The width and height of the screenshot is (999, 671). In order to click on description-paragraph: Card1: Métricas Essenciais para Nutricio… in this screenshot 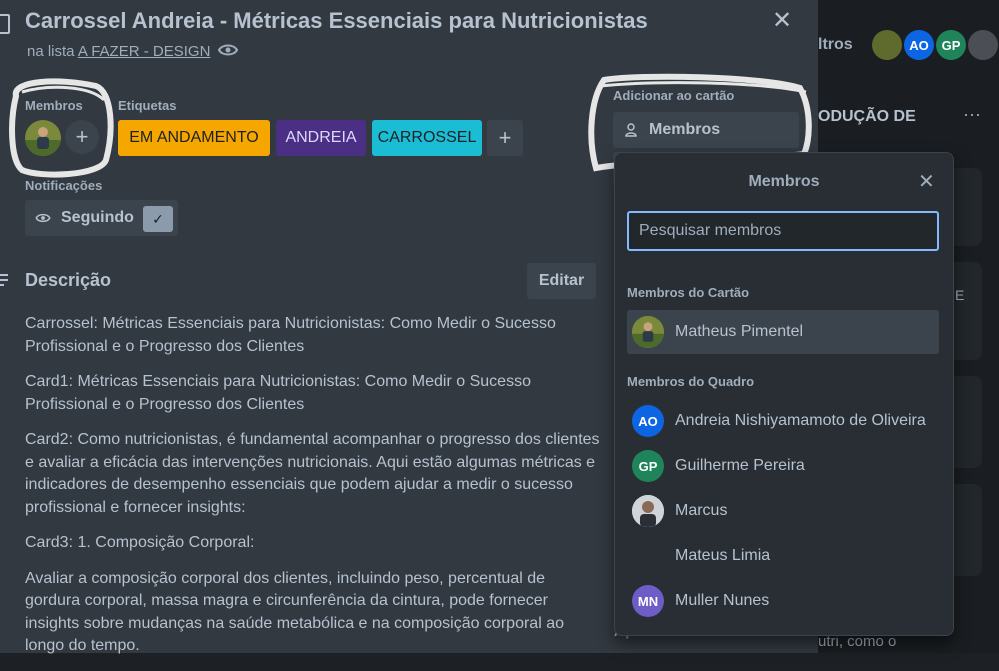, I will do `click(278, 393)`.